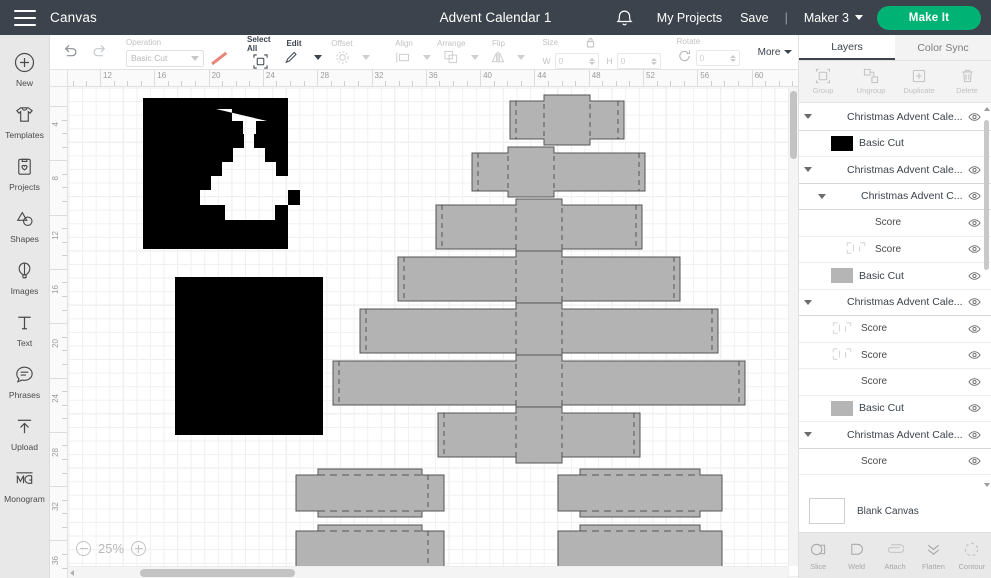  Describe the element at coordinates (24, 433) in the screenshot. I see `sidebar-item-upload: Upload` at that location.